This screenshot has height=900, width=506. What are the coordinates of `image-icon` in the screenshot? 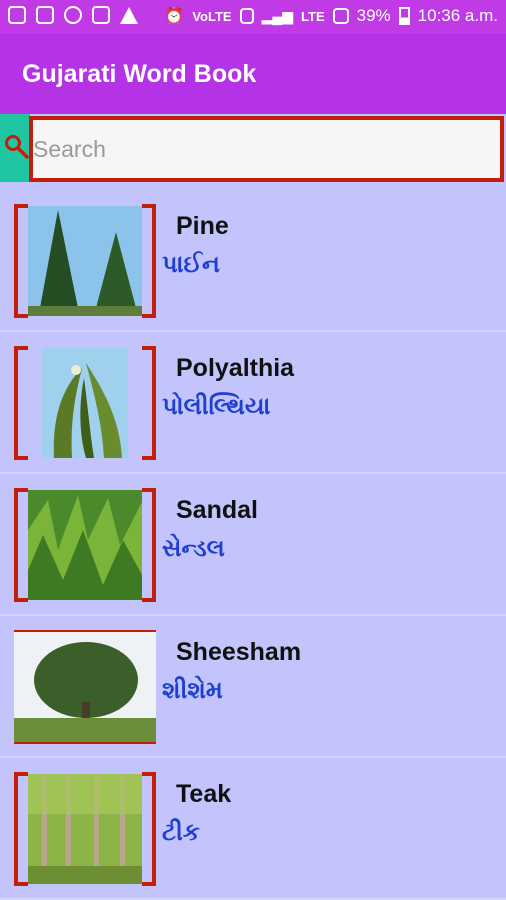 It's located at (45, 15).